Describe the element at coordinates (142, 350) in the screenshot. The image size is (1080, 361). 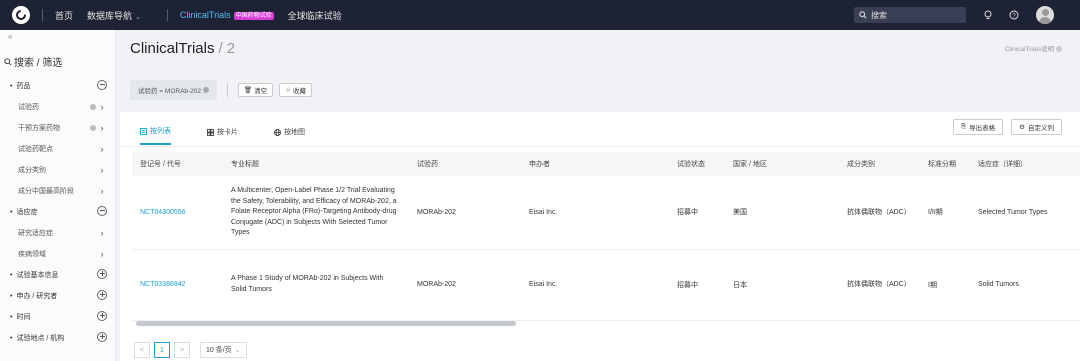
I see `prev-page-button: <` at that location.